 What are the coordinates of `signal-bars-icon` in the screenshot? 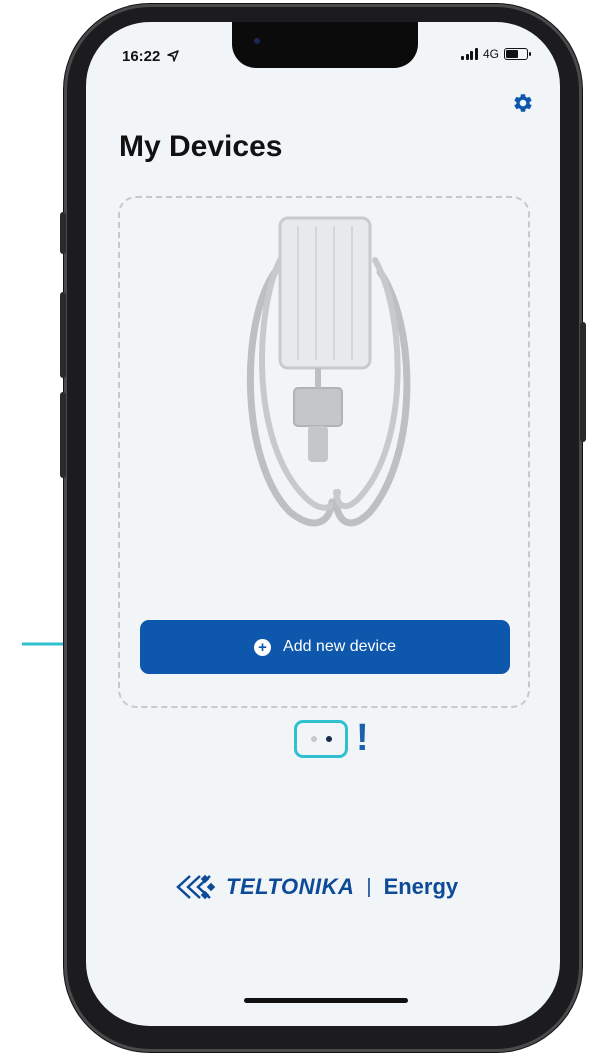 It's located at (469, 54).